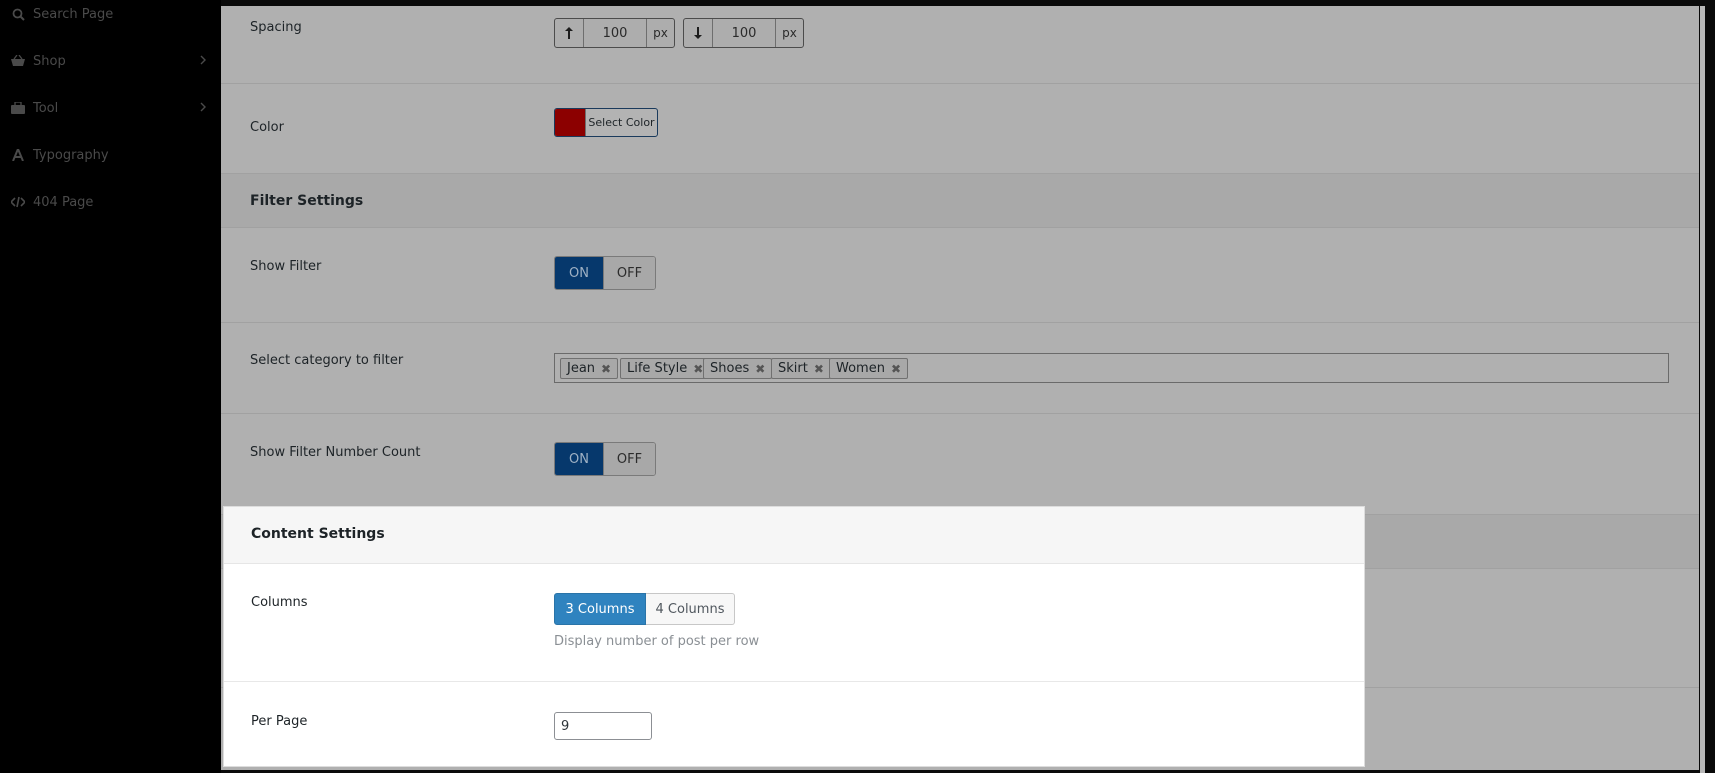 The height and width of the screenshot is (773, 1715). I want to click on tag-label: Shoes, so click(730, 368).